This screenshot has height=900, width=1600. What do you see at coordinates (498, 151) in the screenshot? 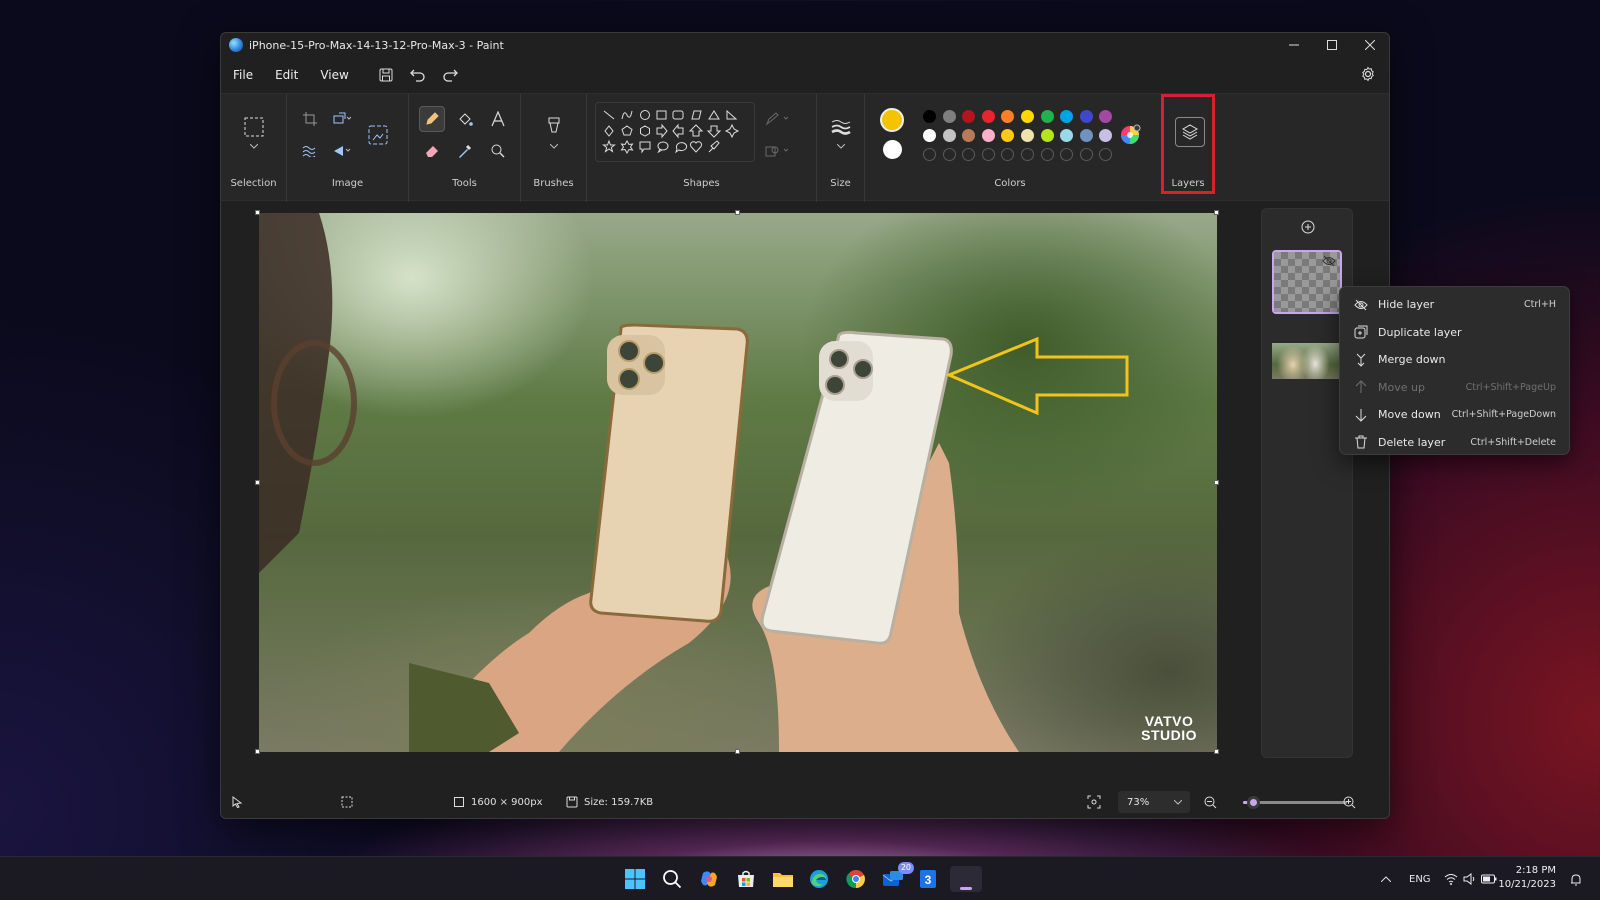
I see `magnifier-tool-button` at bounding box center [498, 151].